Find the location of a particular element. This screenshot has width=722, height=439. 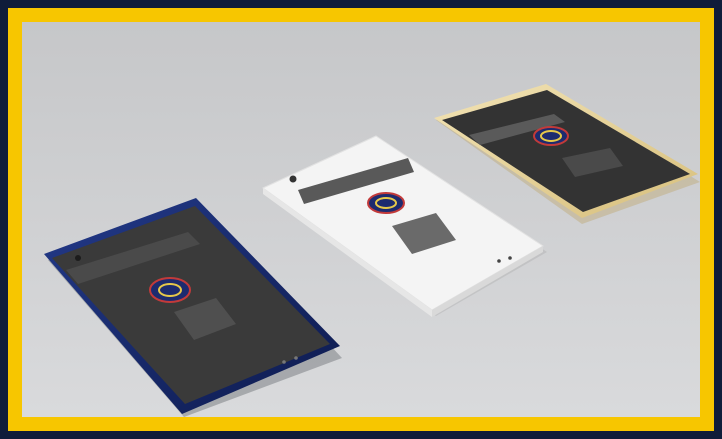

navy-tablet-camera-icon is located at coordinates (78, 258).